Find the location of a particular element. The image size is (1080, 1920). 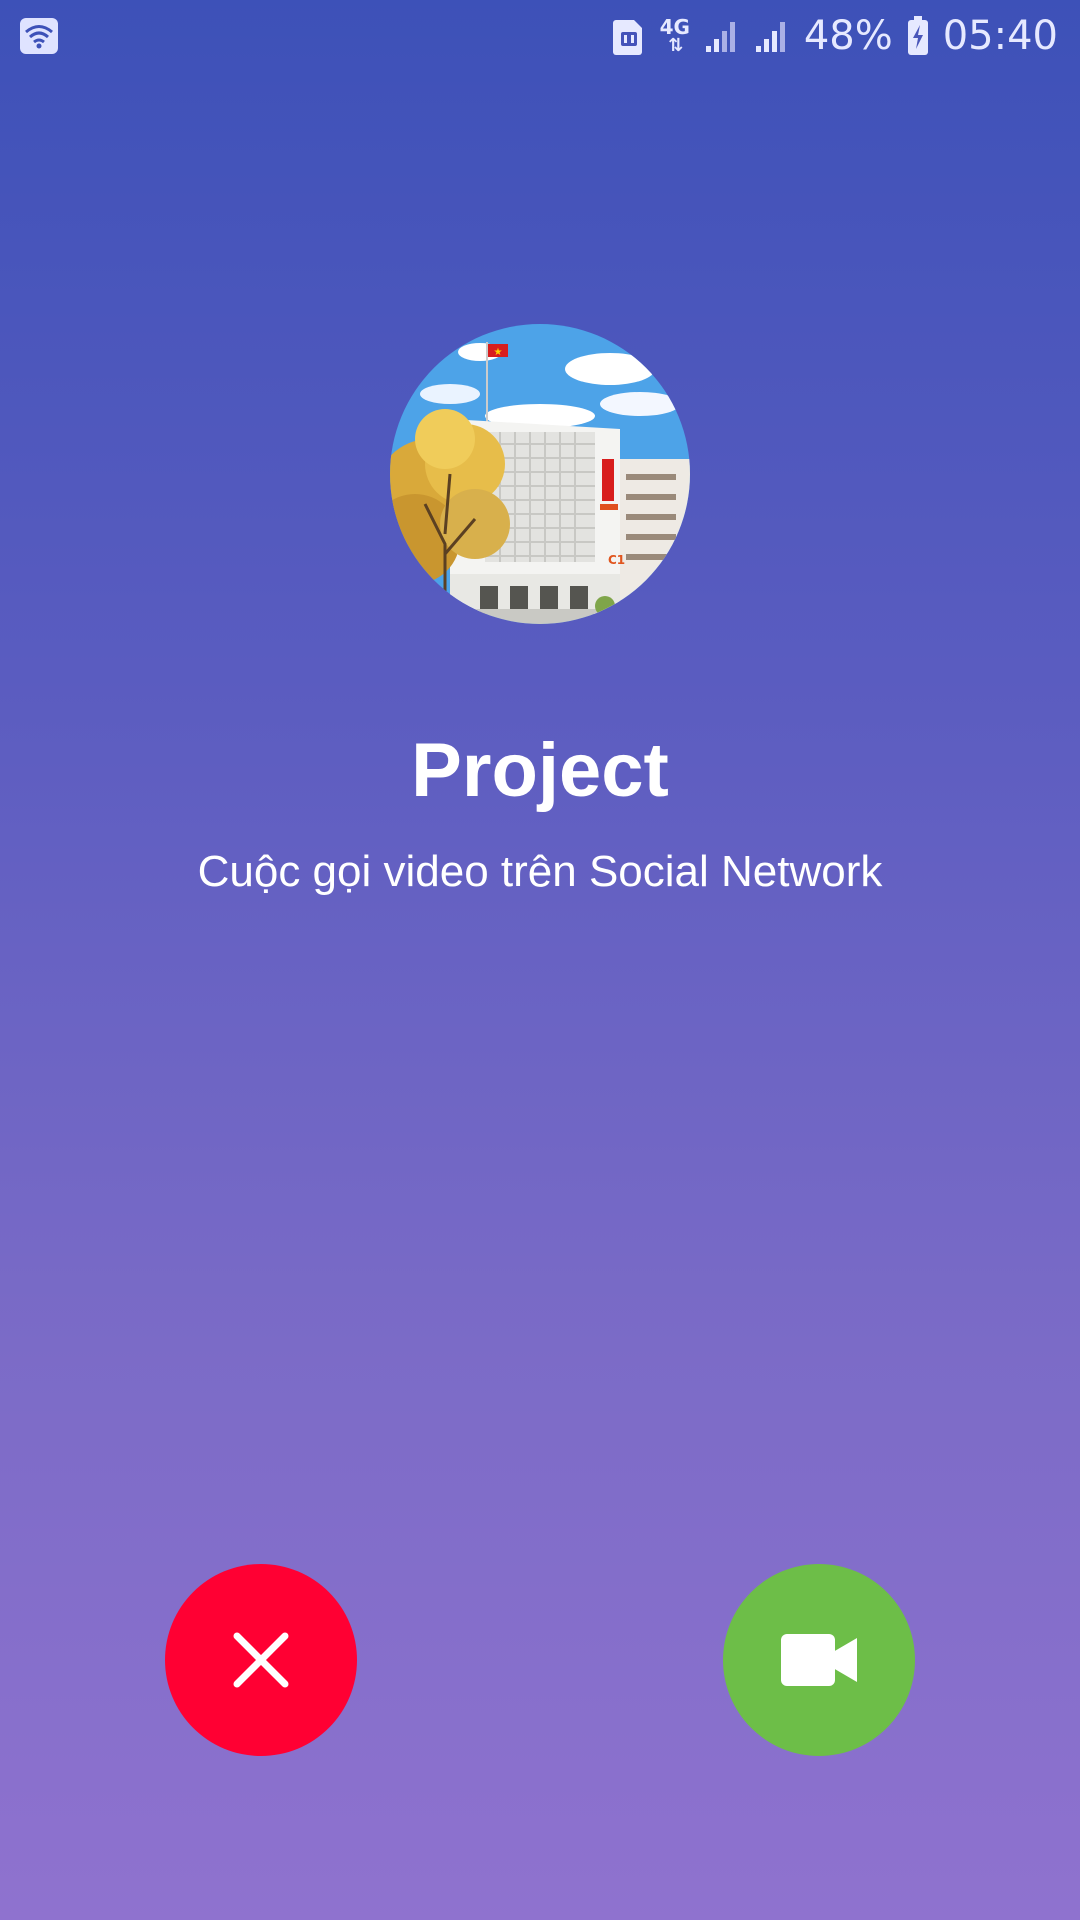

avatar: ★ C1 is located at coordinates (540, 474).